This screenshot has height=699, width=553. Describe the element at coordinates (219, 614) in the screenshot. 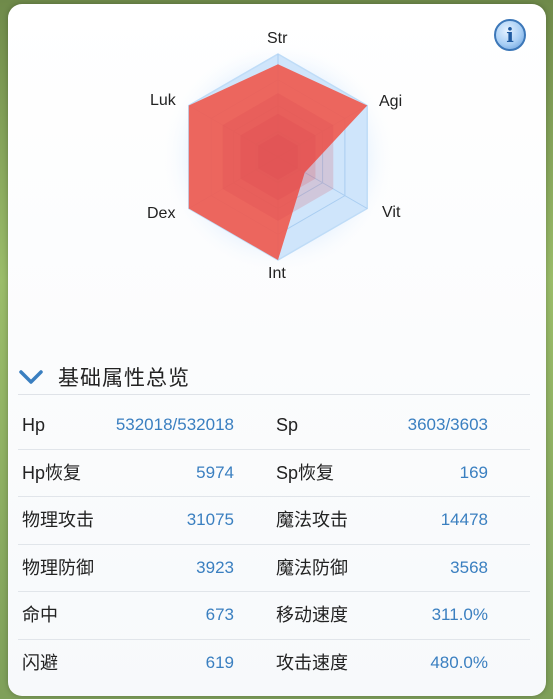

I see `stat-value: 673` at that location.